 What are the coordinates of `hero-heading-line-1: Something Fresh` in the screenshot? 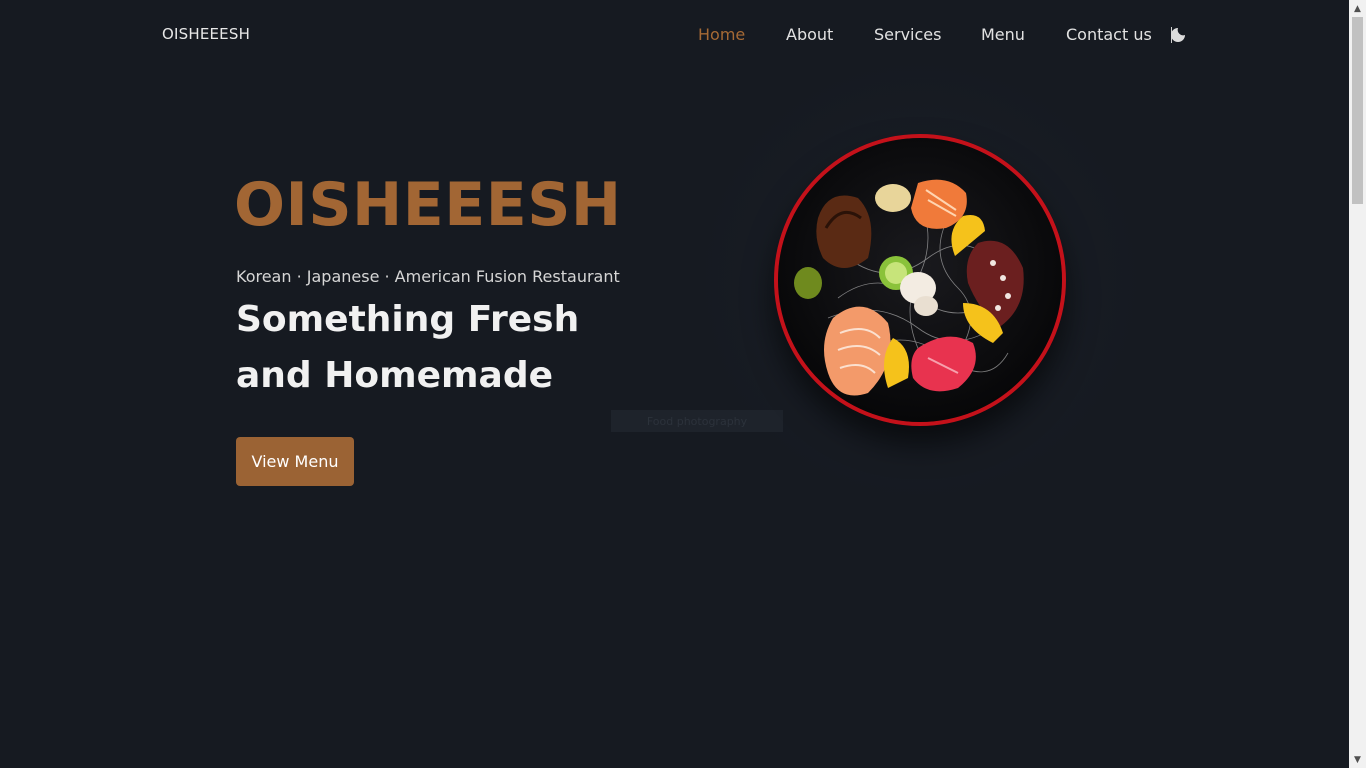 It's located at (408, 319).